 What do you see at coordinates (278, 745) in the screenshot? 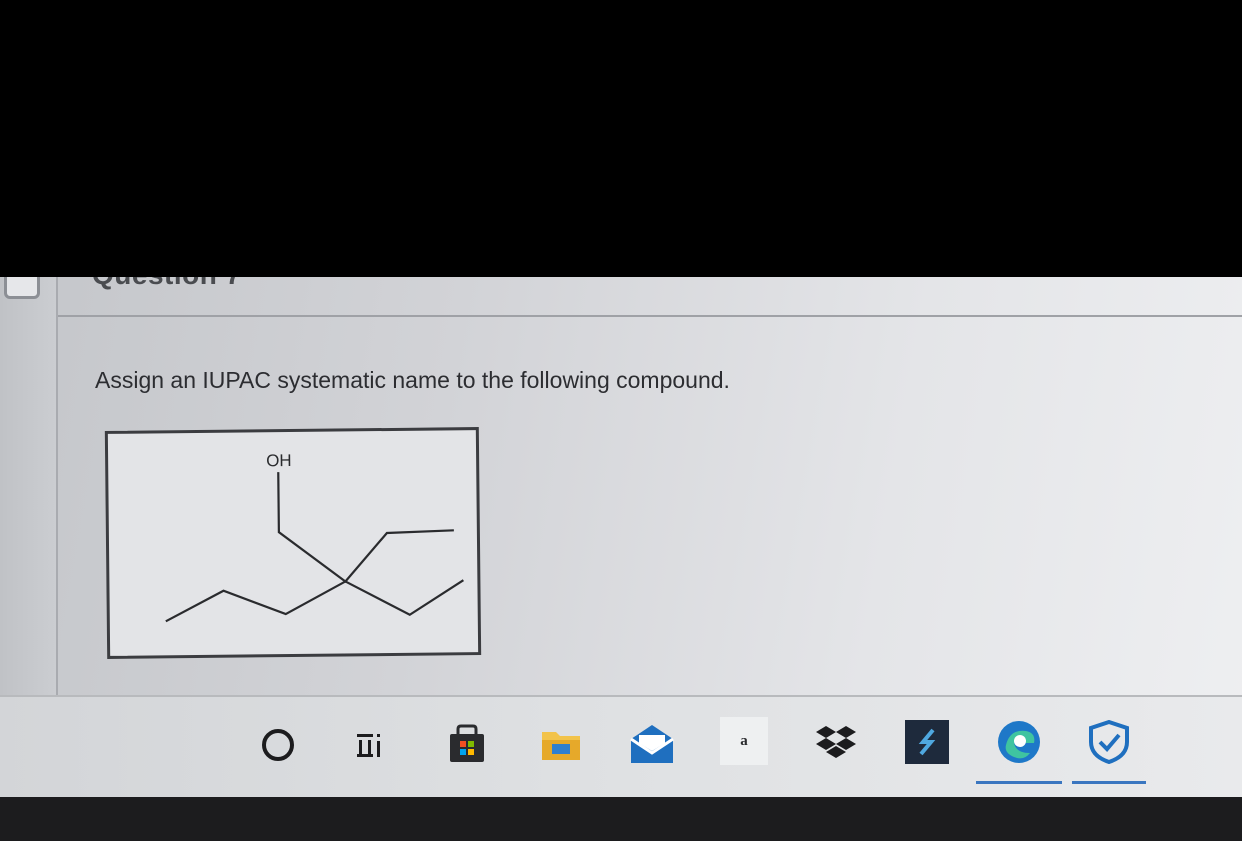
I see `cortana-icon` at bounding box center [278, 745].